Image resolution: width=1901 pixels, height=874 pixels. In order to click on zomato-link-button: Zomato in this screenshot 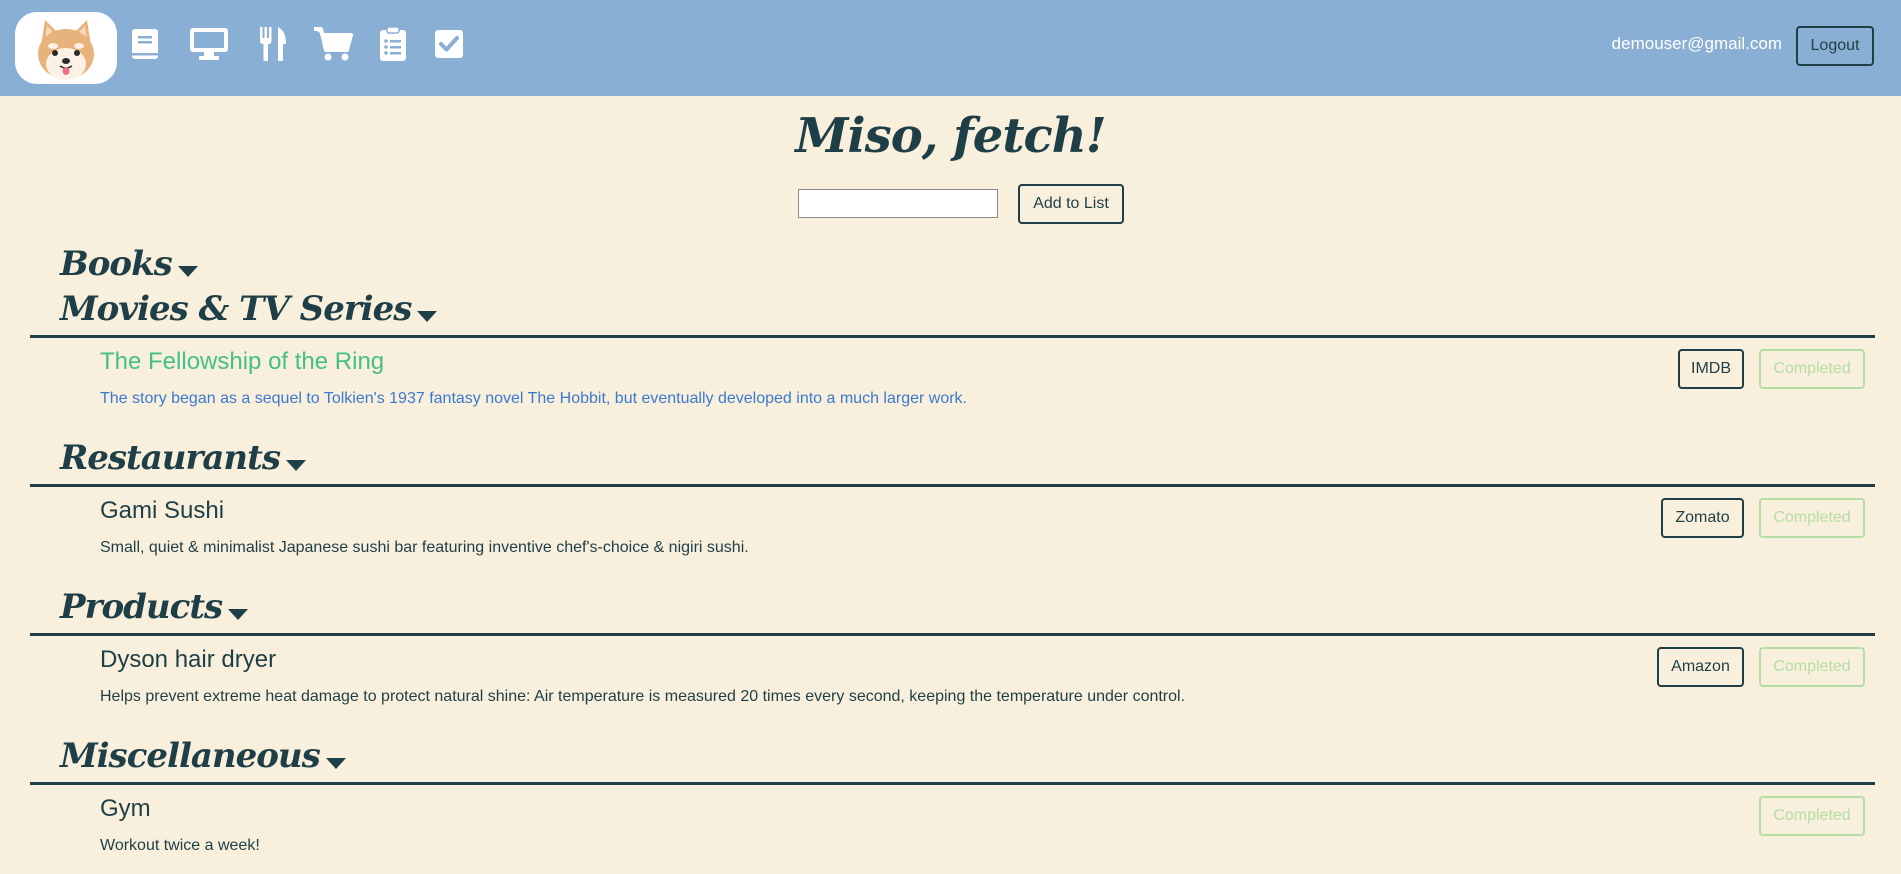, I will do `click(1702, 518)`.